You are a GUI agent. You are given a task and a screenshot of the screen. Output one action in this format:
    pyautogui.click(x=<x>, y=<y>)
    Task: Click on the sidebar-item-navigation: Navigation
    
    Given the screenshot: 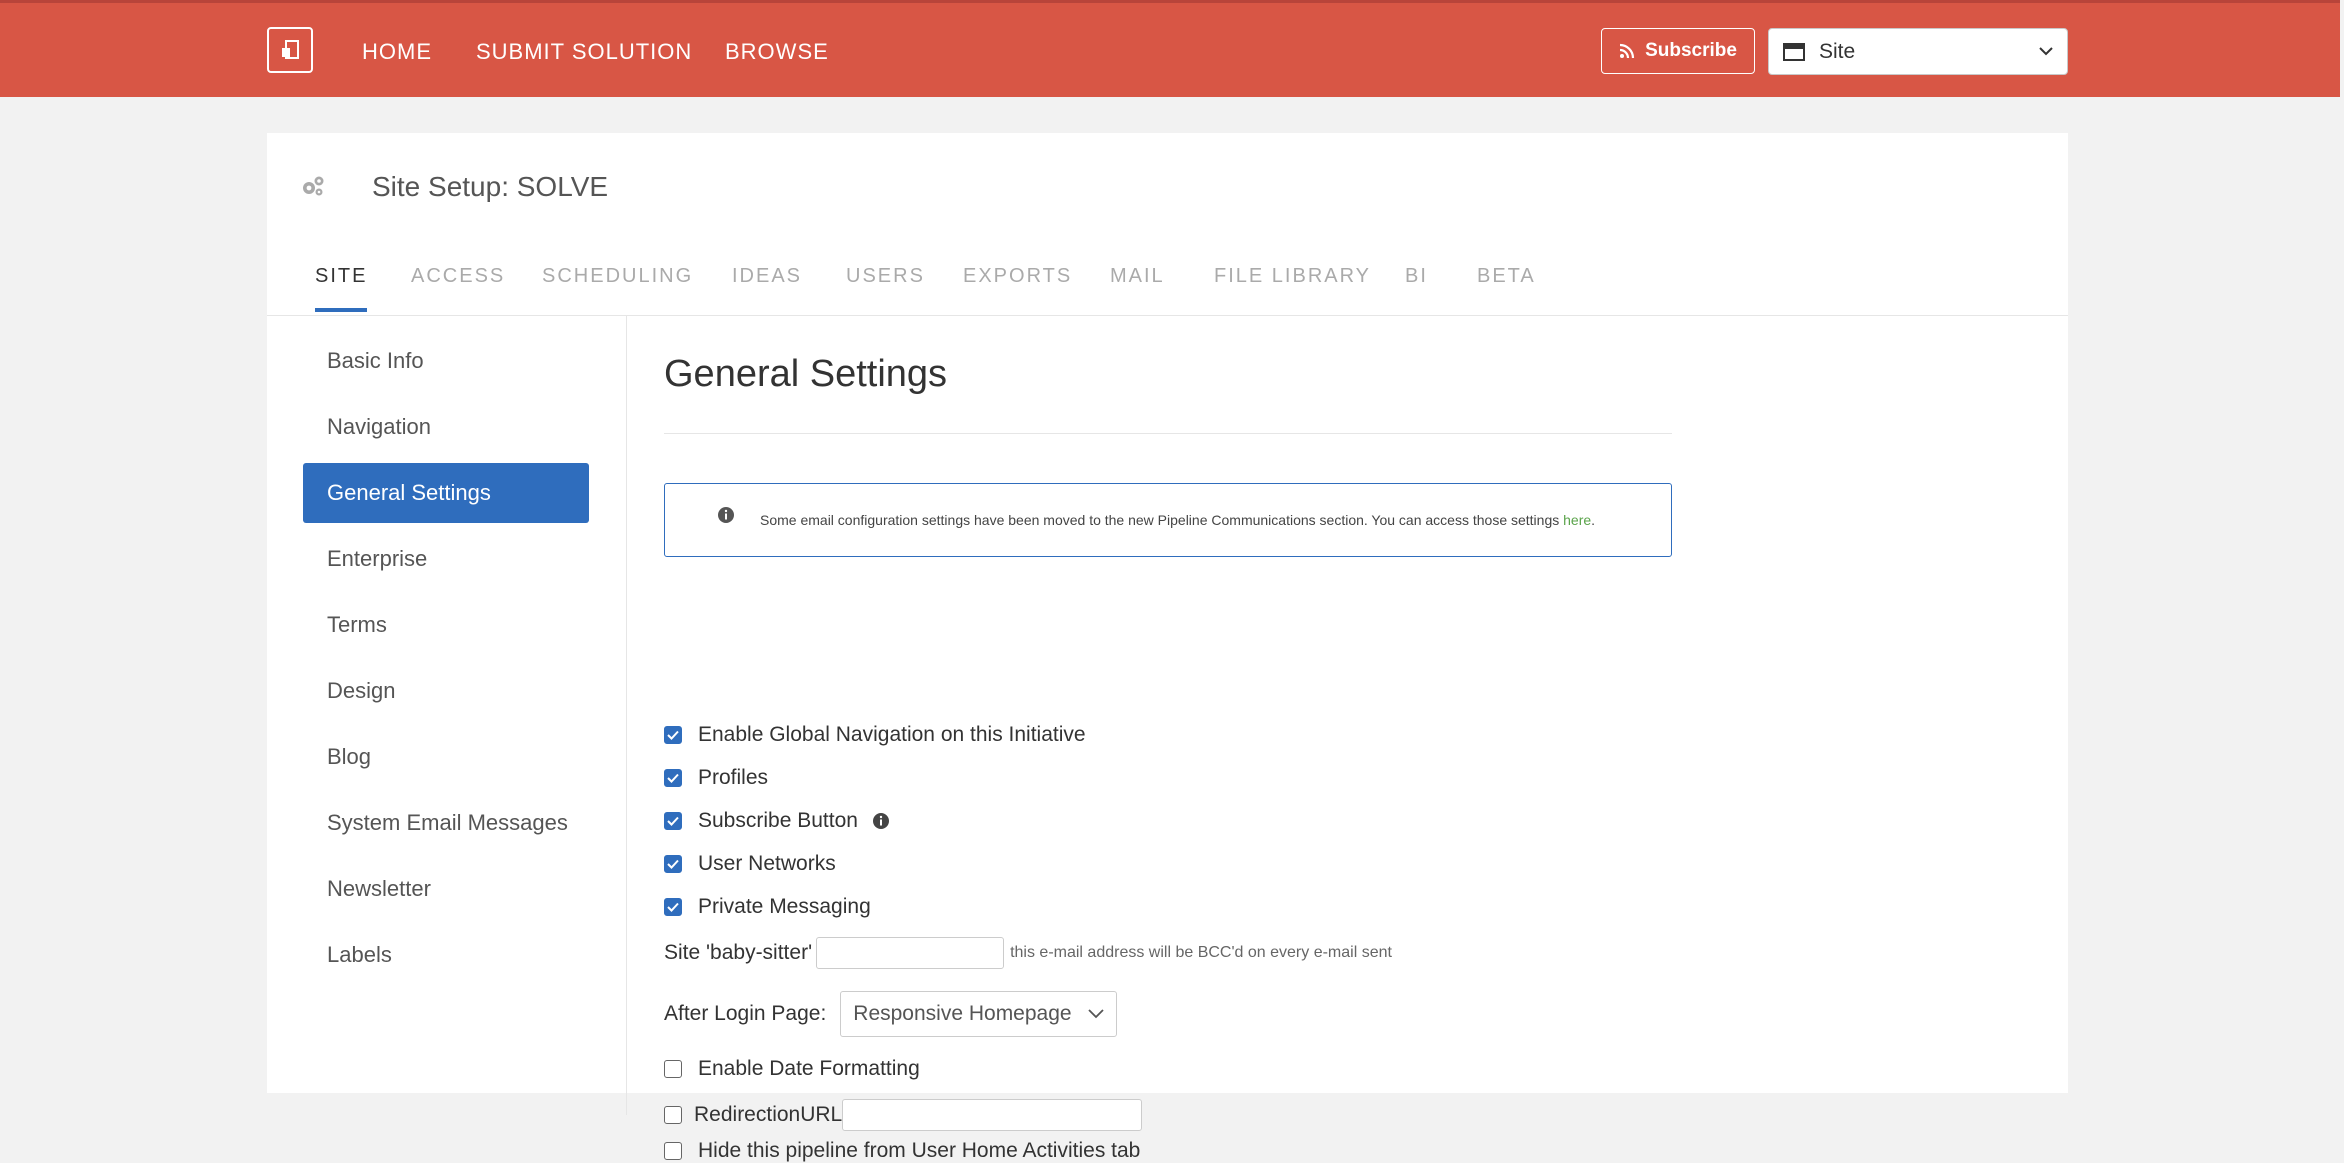 What is the action you would take?
    pyautogui.click(x=446, y=427)
    